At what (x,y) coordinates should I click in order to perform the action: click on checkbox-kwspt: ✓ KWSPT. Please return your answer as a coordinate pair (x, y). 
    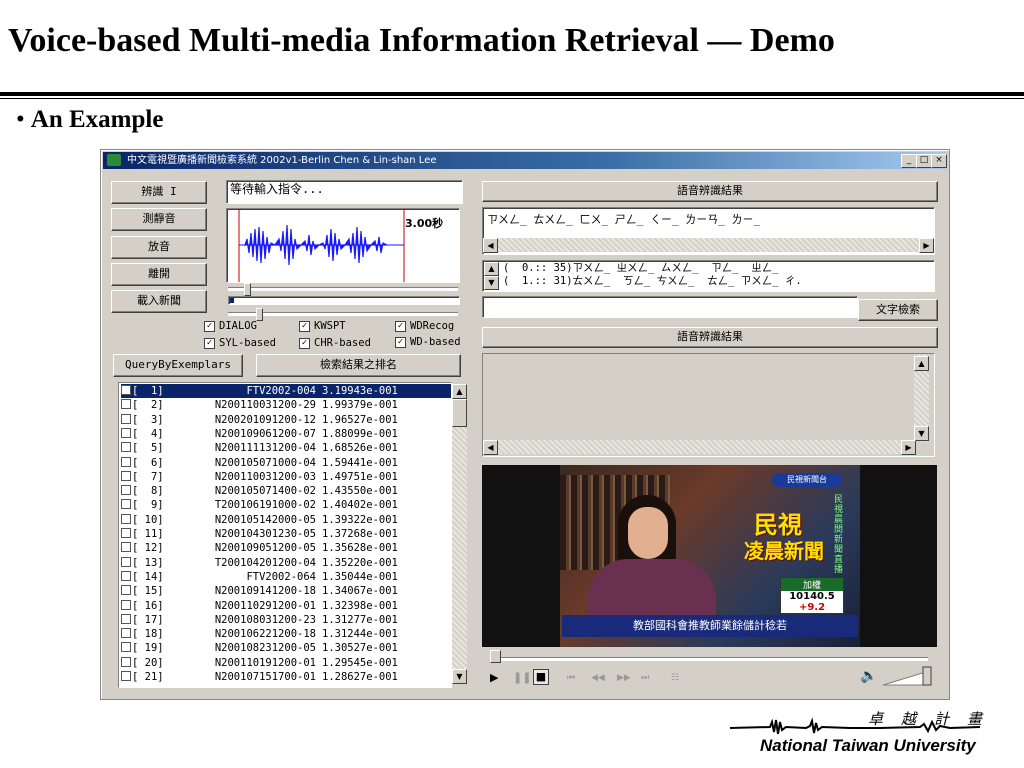
    Looking at the image, I should click on (322, 326).